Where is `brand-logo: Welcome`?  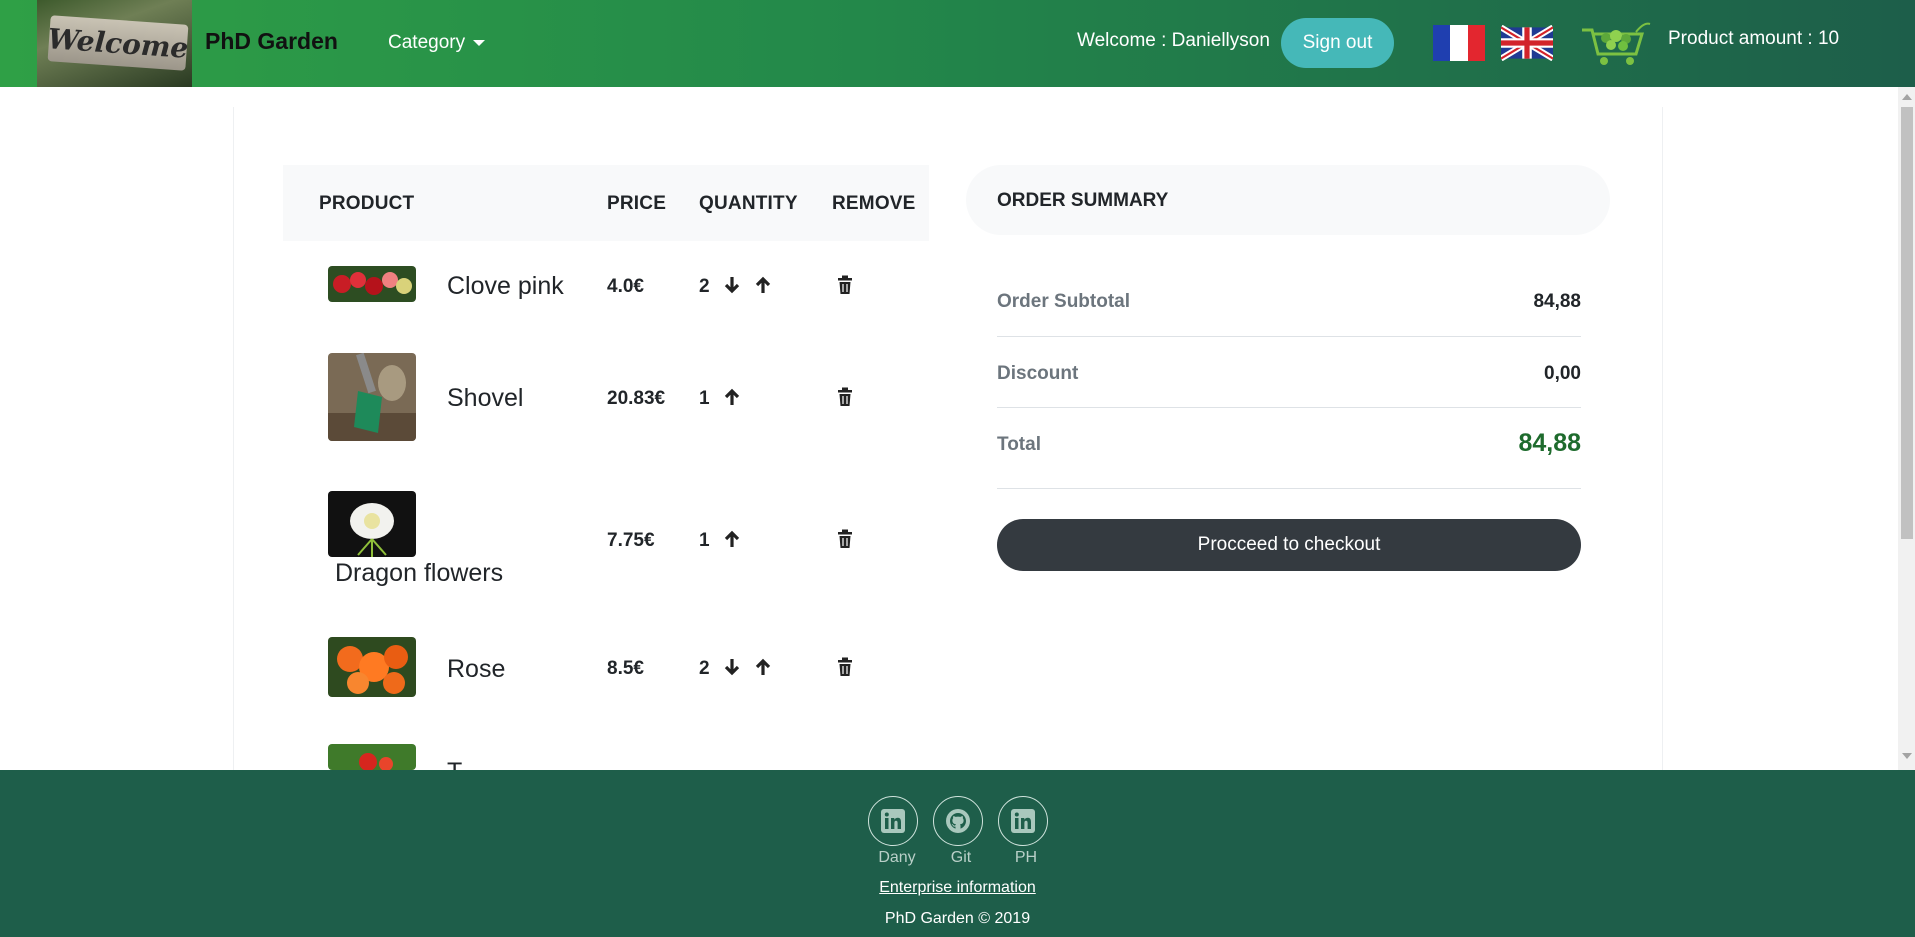
brand-logo: Welcome is located at coordinates (114, 43).